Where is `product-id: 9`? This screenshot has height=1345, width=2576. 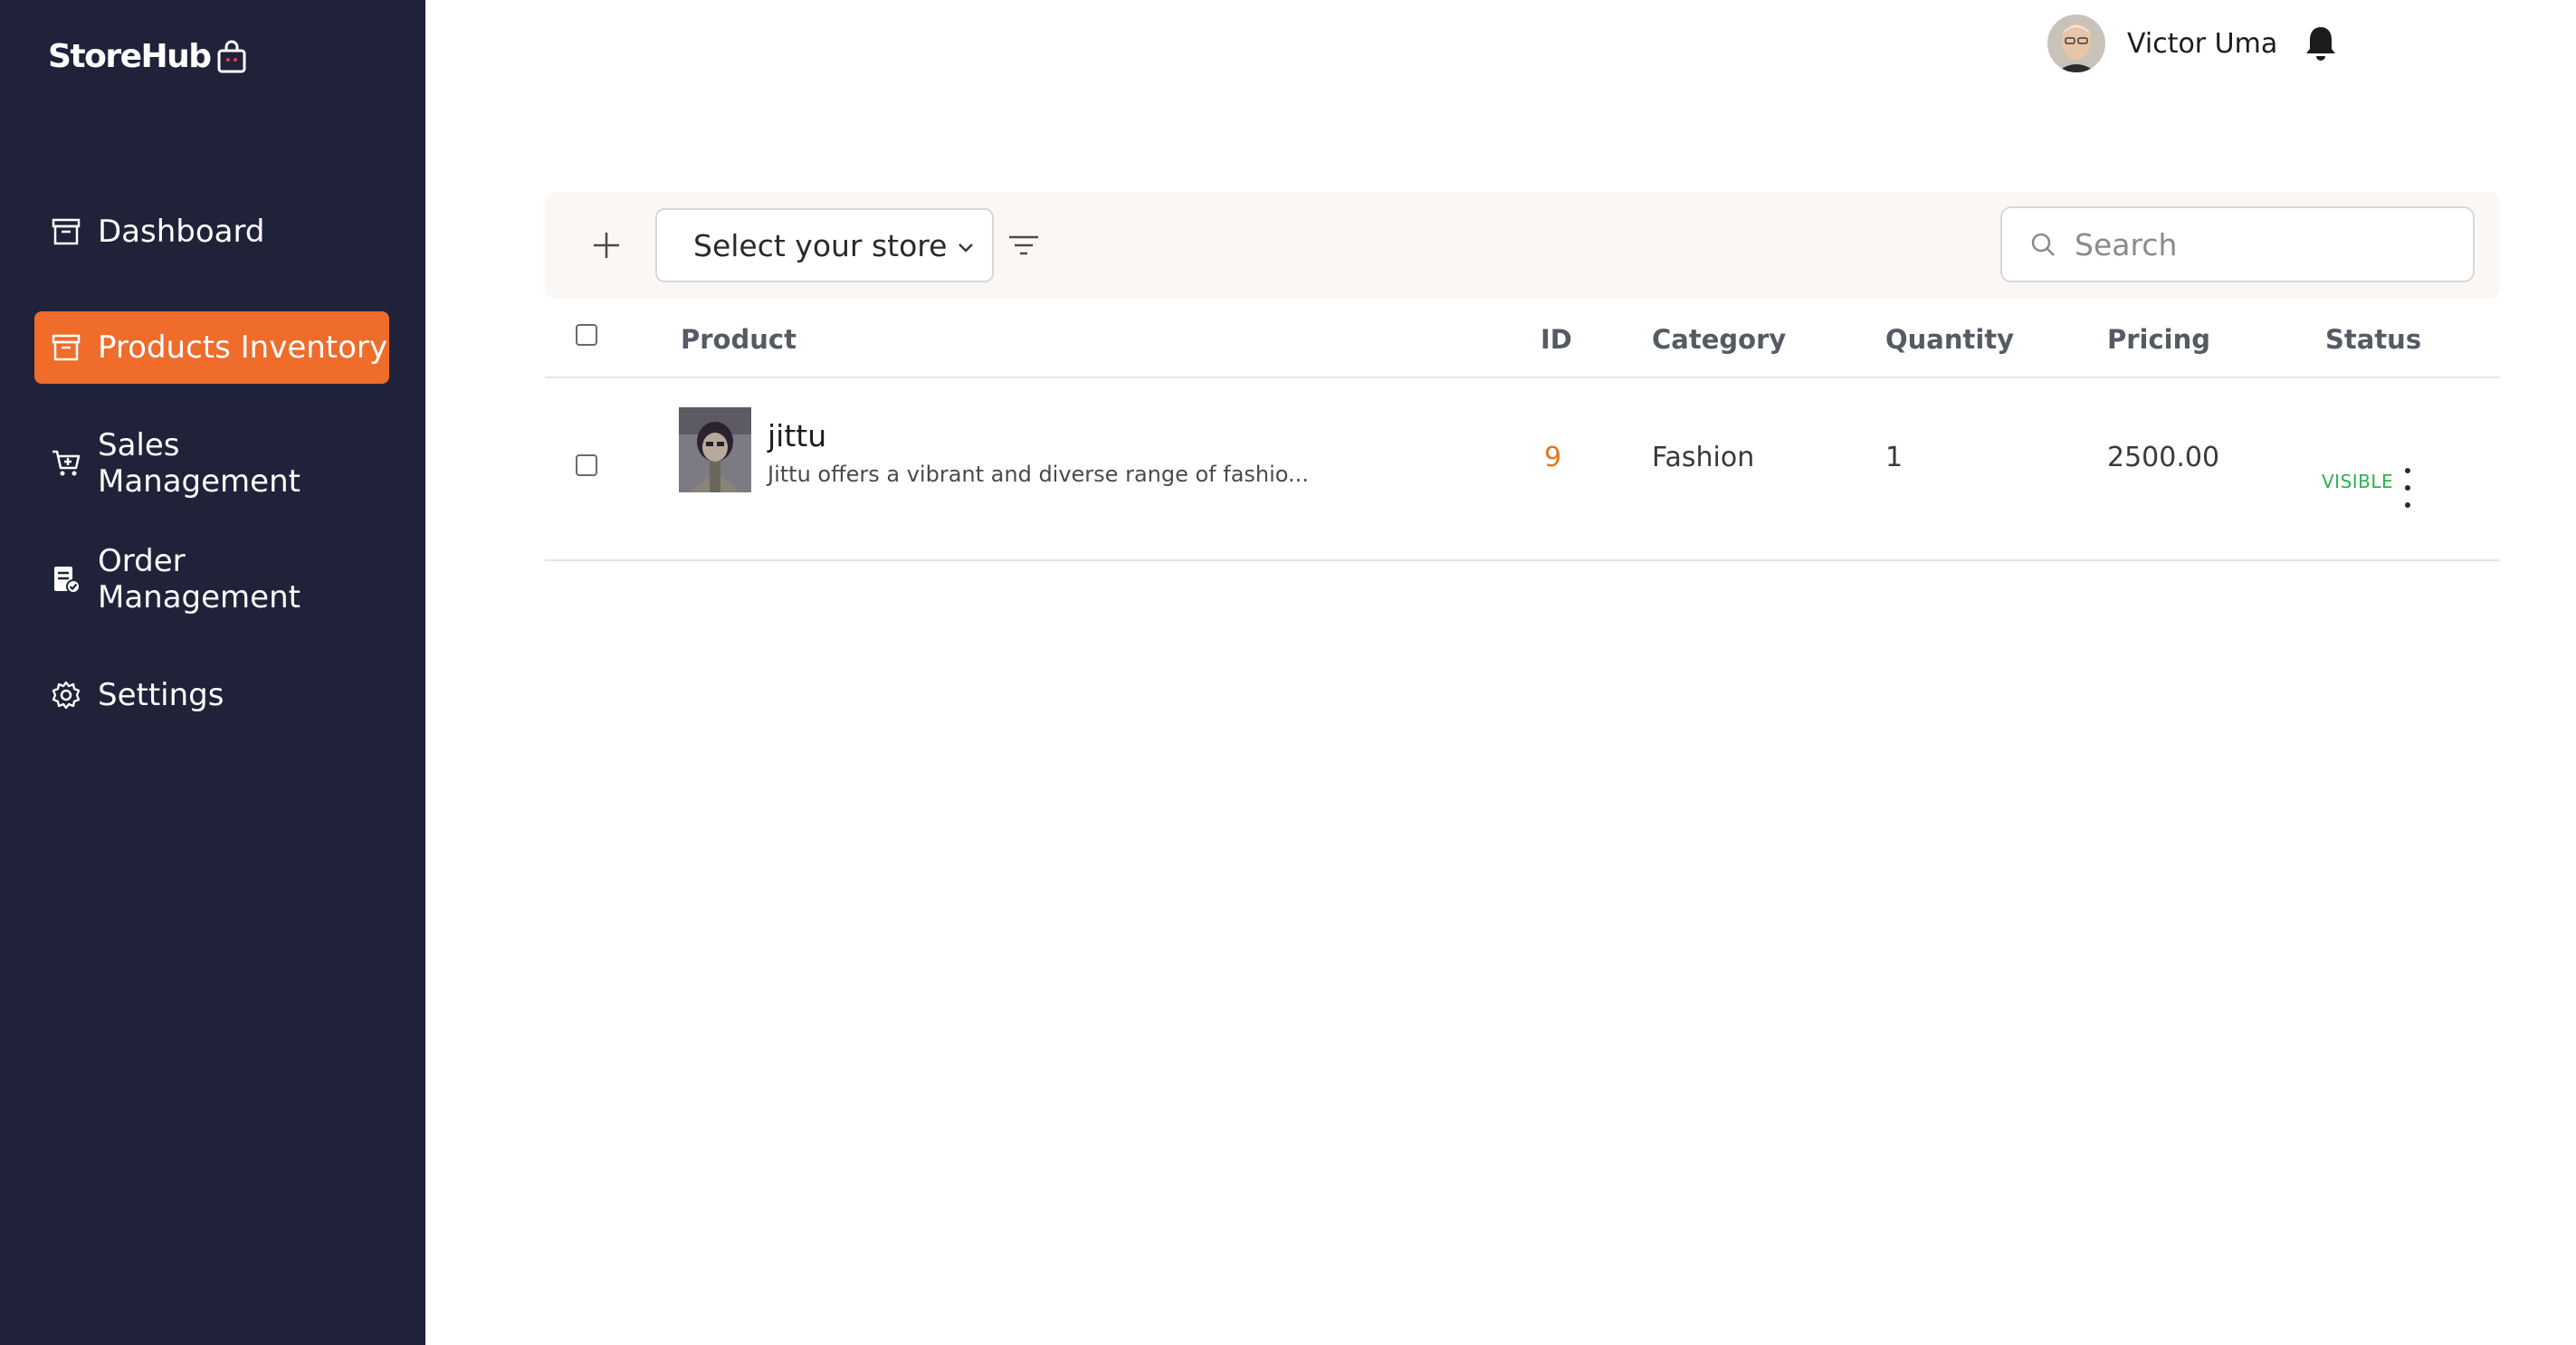 product-id: 9 is located at coordinates (1553, 457).